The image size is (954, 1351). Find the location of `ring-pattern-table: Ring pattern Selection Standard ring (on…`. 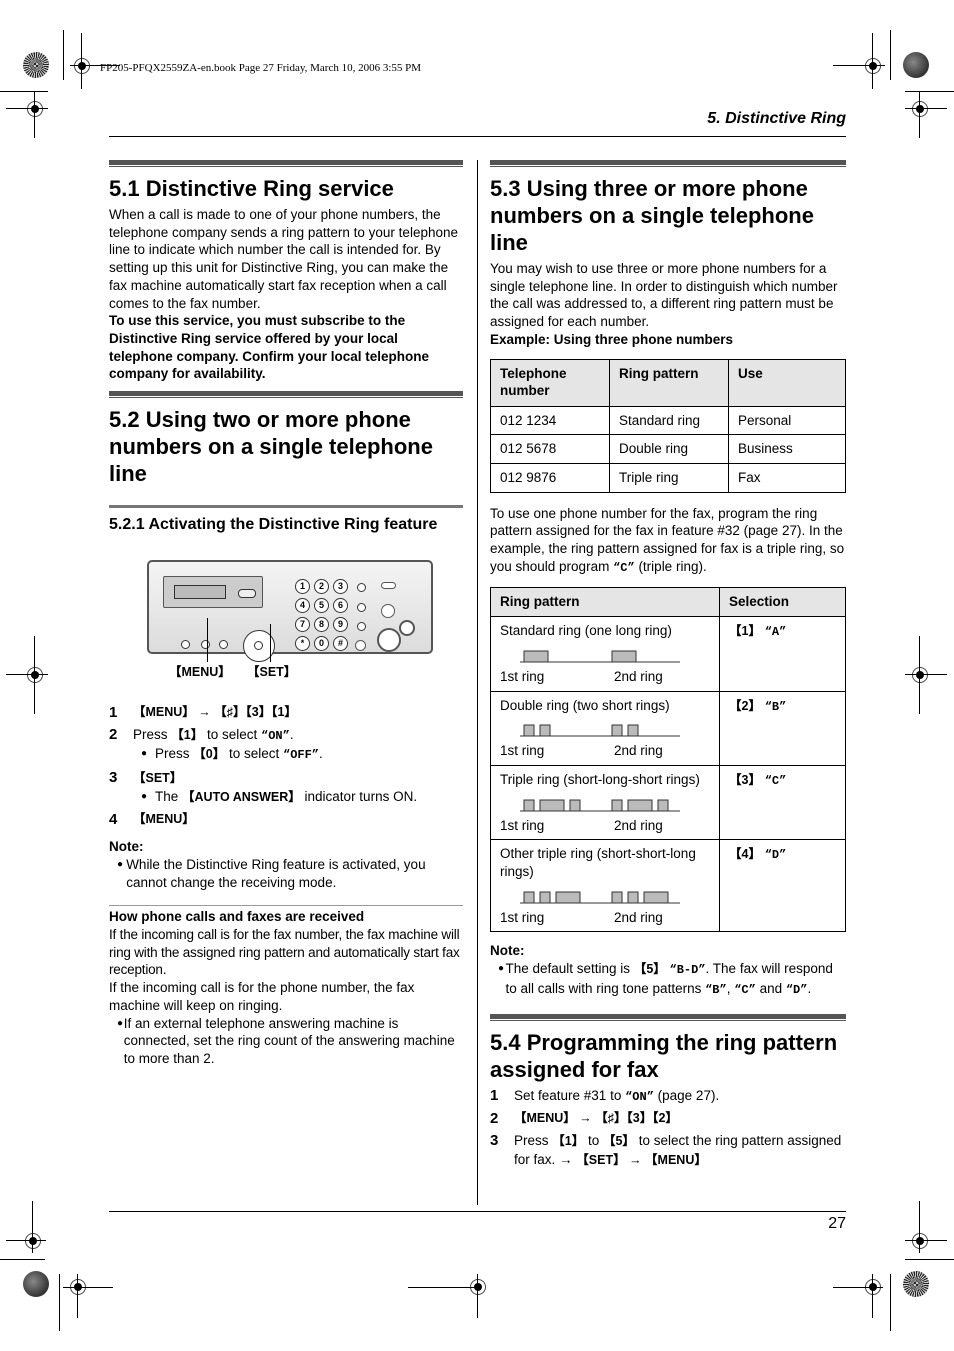

ring-pattern-table: Ring pattern Selection Standard ring (on… is located at coordinates (668, 760).